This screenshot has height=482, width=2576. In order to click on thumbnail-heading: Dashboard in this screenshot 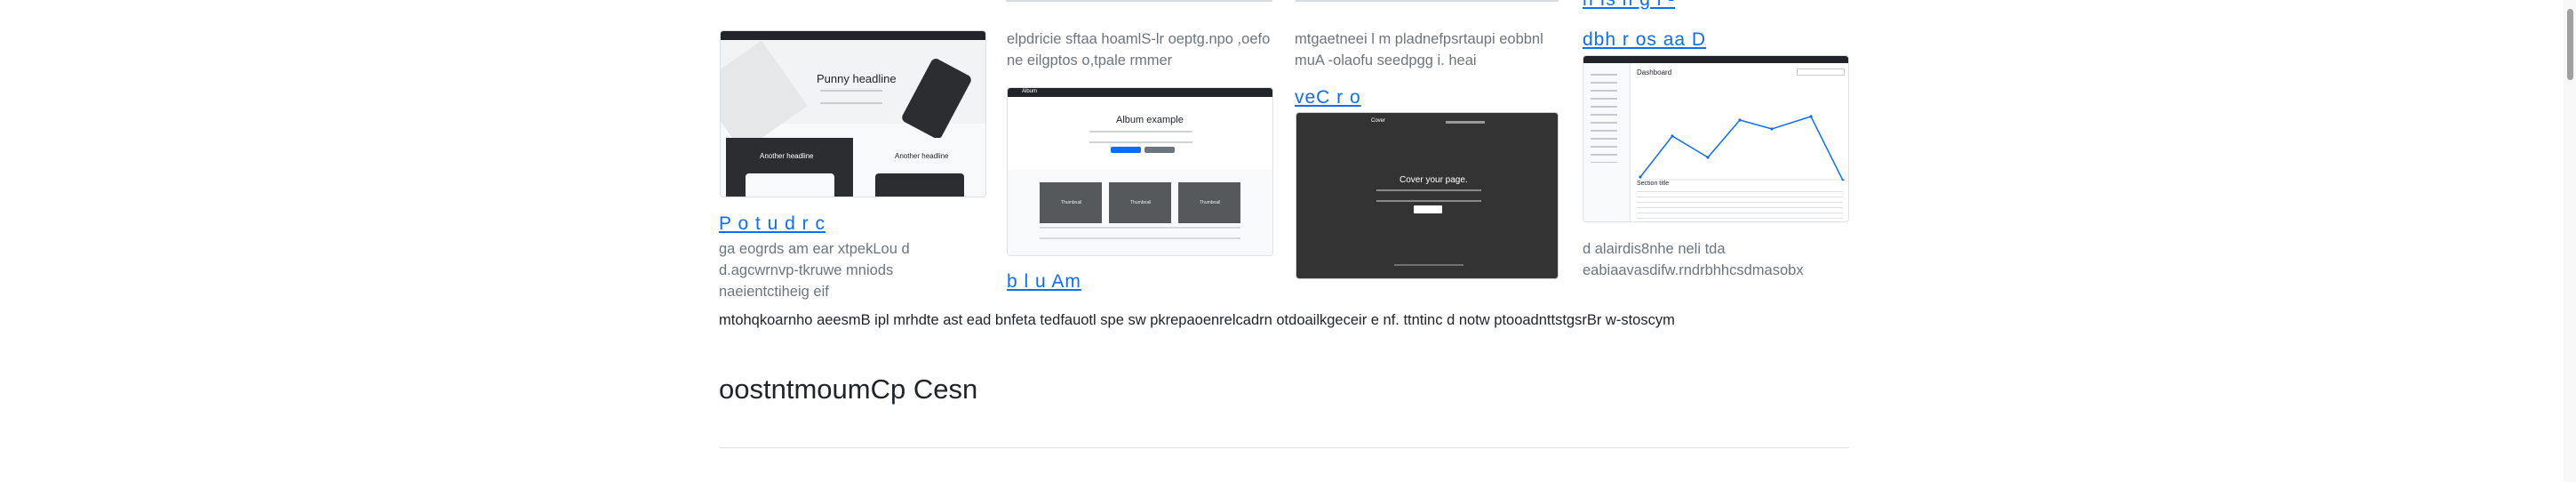, I will do `click(1655, 72)`.